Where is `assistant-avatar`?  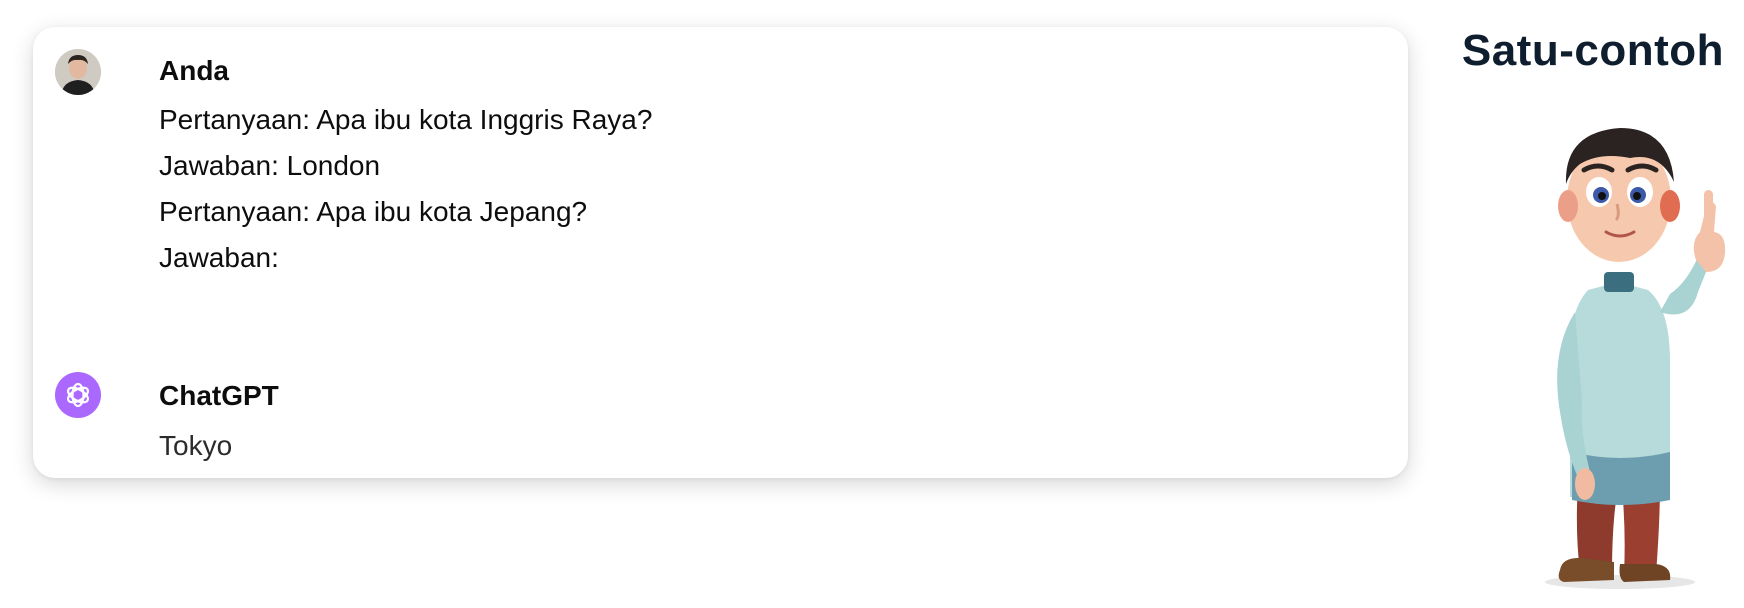 assistant-avatar is located at coordinates (78, 395).